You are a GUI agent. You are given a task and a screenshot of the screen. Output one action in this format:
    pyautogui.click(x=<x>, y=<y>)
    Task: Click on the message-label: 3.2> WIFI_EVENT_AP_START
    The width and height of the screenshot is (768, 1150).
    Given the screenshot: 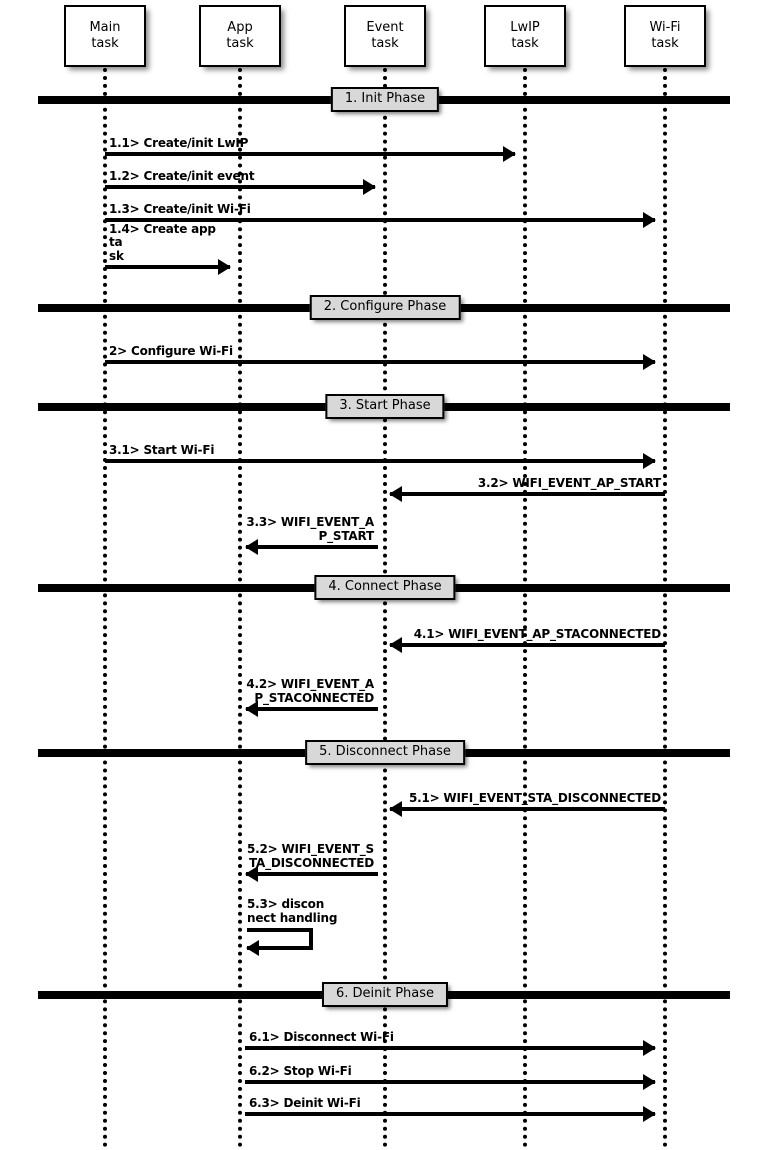 What is the action you would take?
    pyautogui.click(x=569, y=483)
    